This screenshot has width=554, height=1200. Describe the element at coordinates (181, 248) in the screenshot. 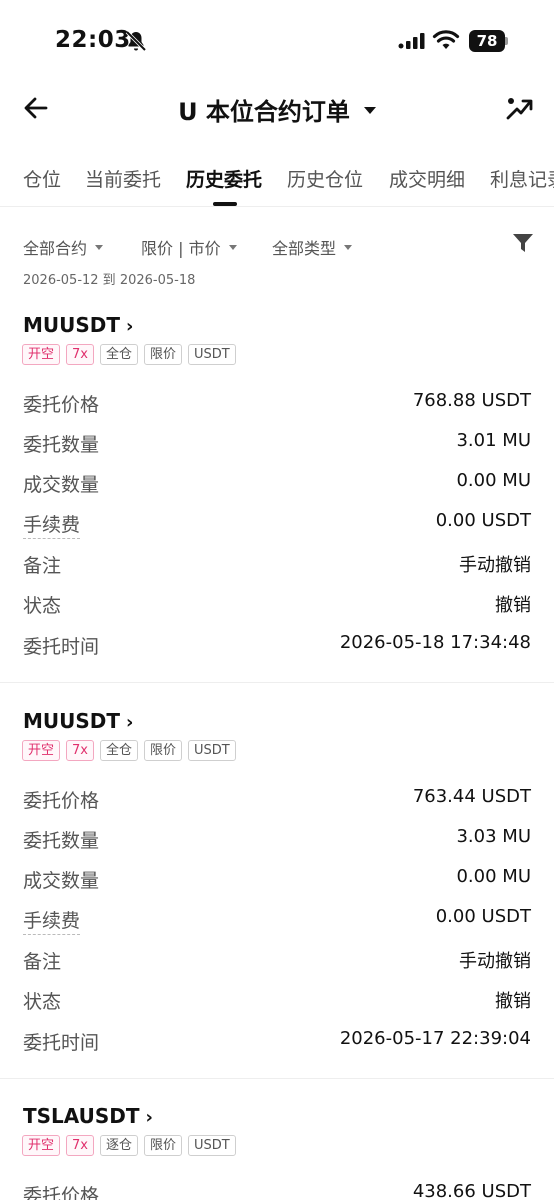

I see `filter-order-type-label: 限价 | 市价` at that location.